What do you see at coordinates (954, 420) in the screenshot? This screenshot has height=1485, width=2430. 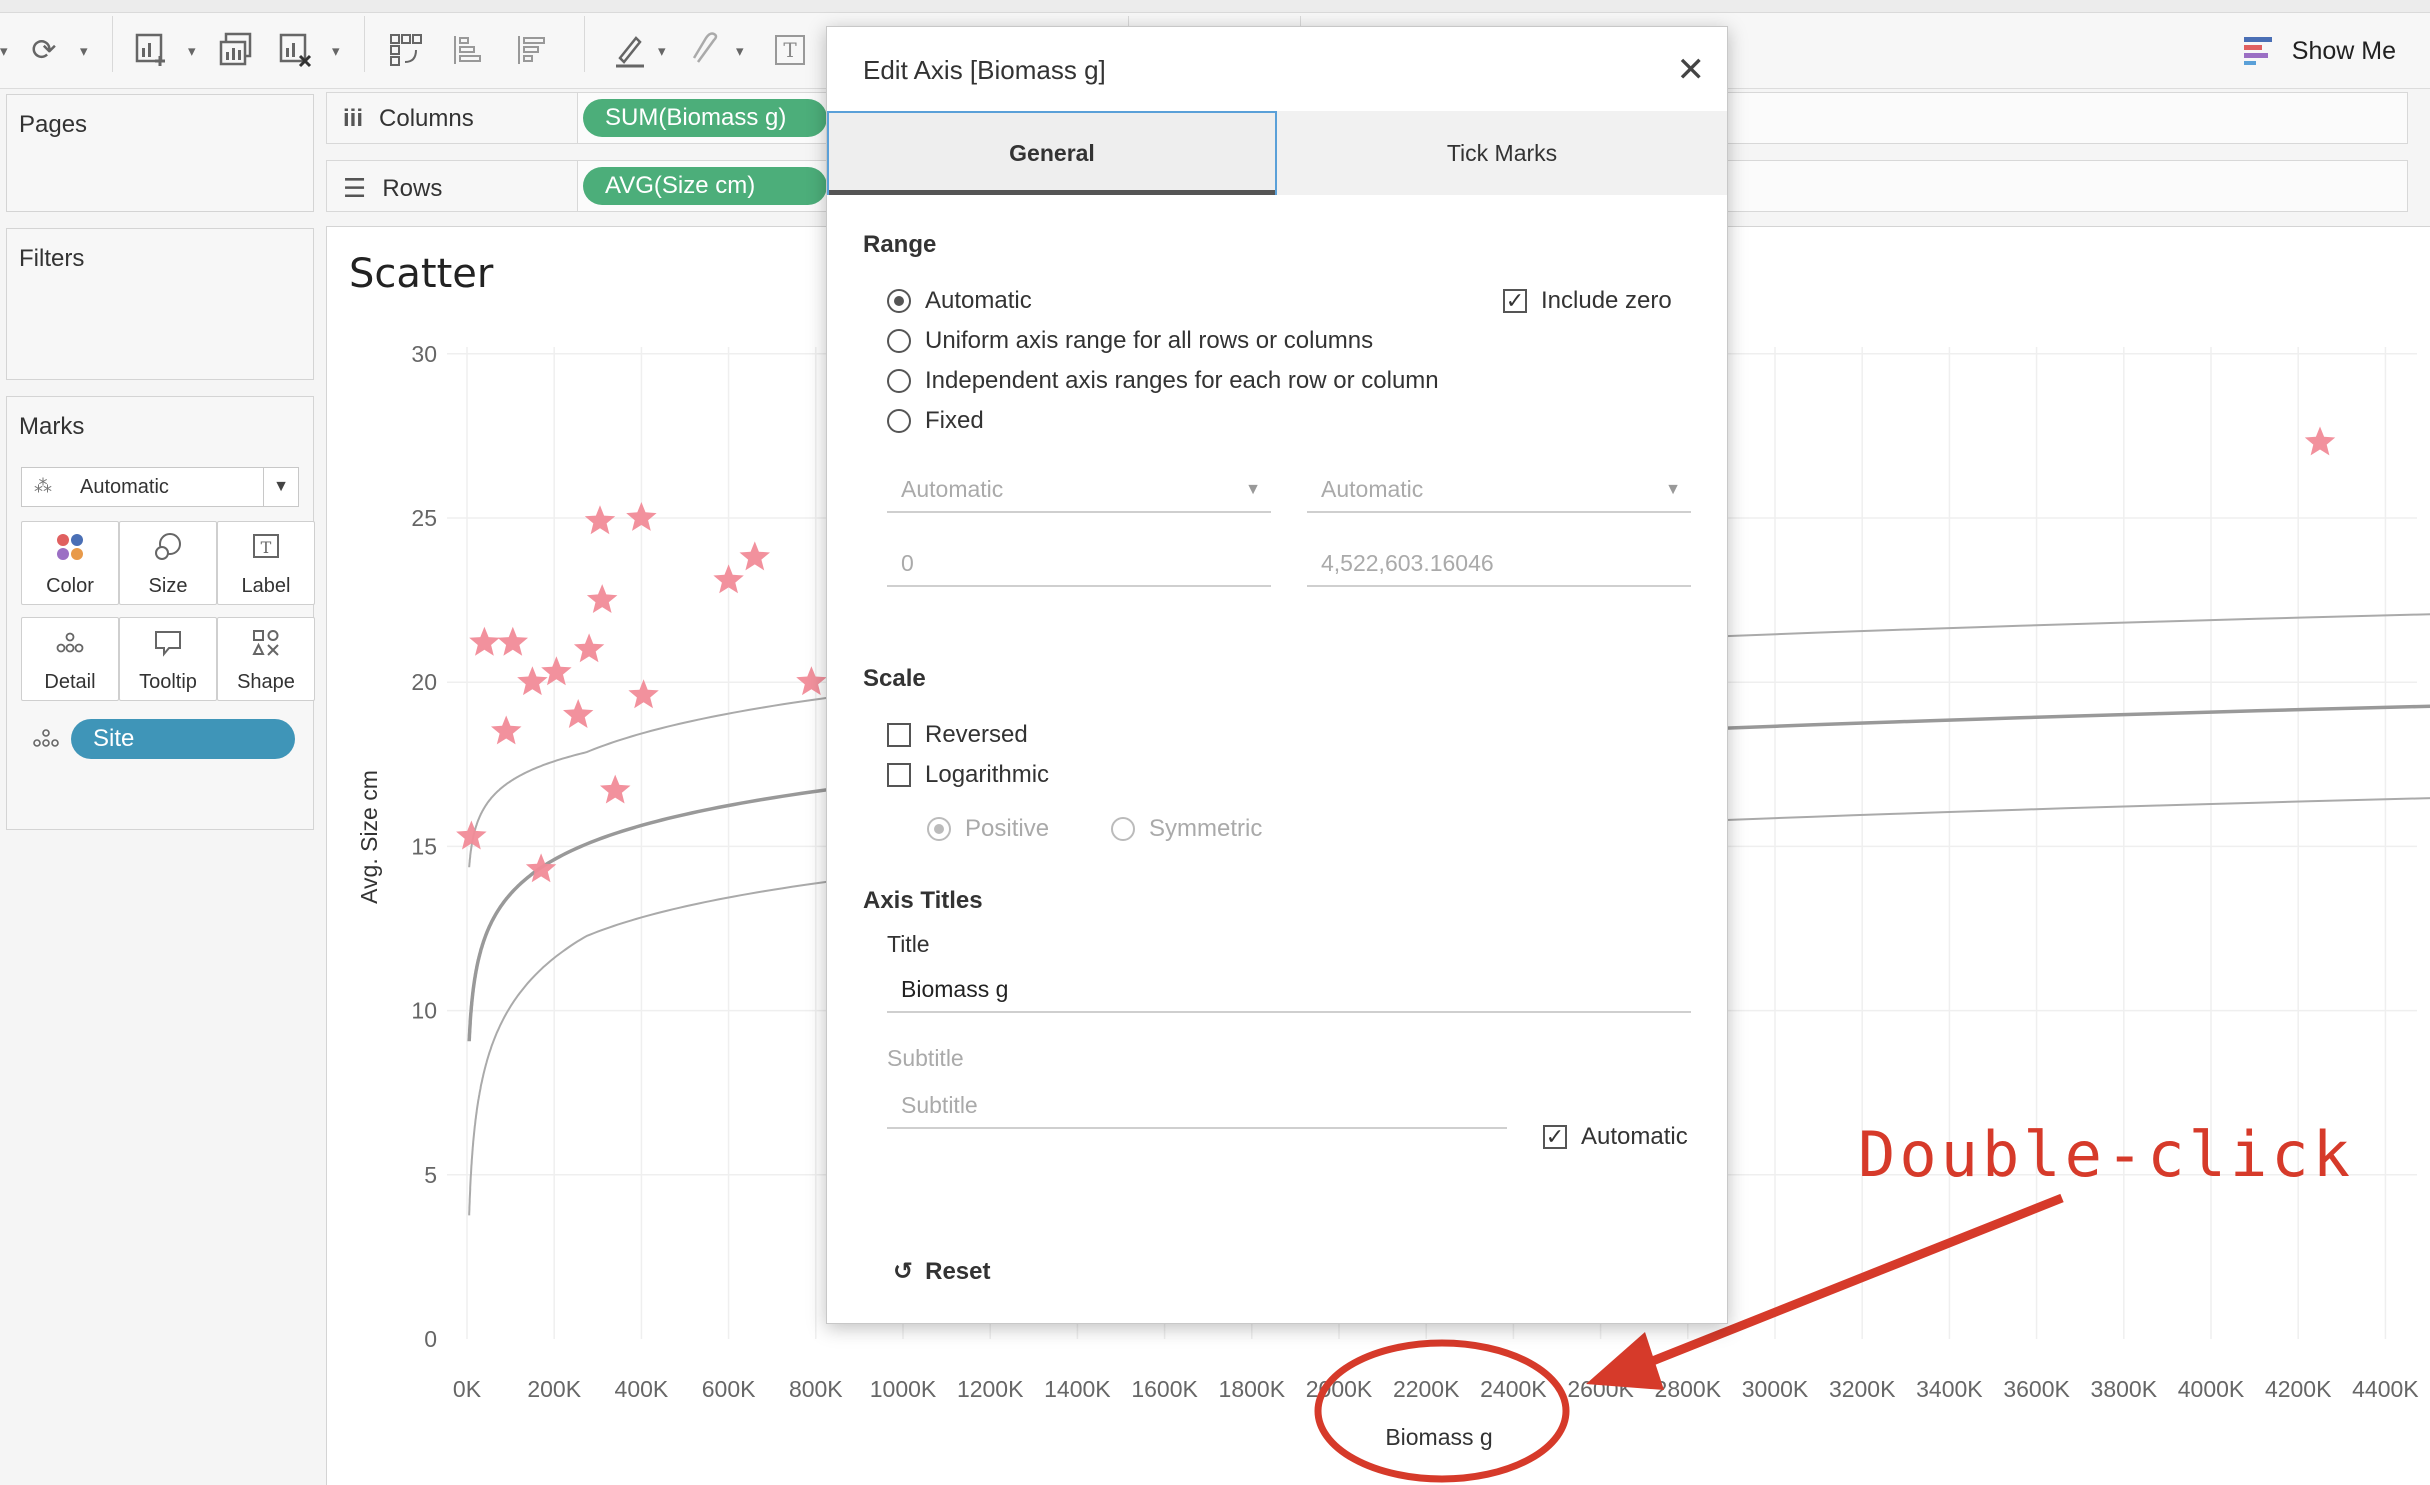 I see `range-option-label: Fixed` at bounding box center [954, 420].